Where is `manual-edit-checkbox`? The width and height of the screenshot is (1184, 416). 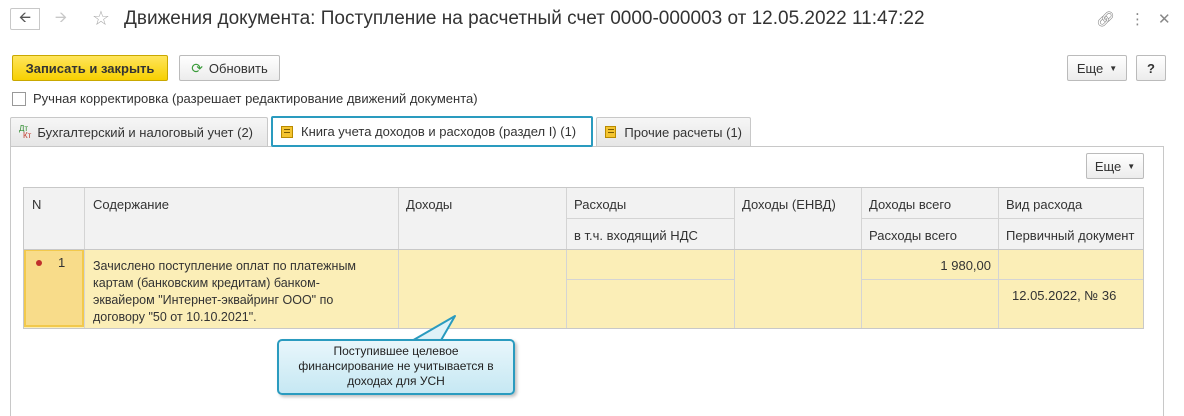
manual-edit-checkbox is located at coordinates (19, 98).